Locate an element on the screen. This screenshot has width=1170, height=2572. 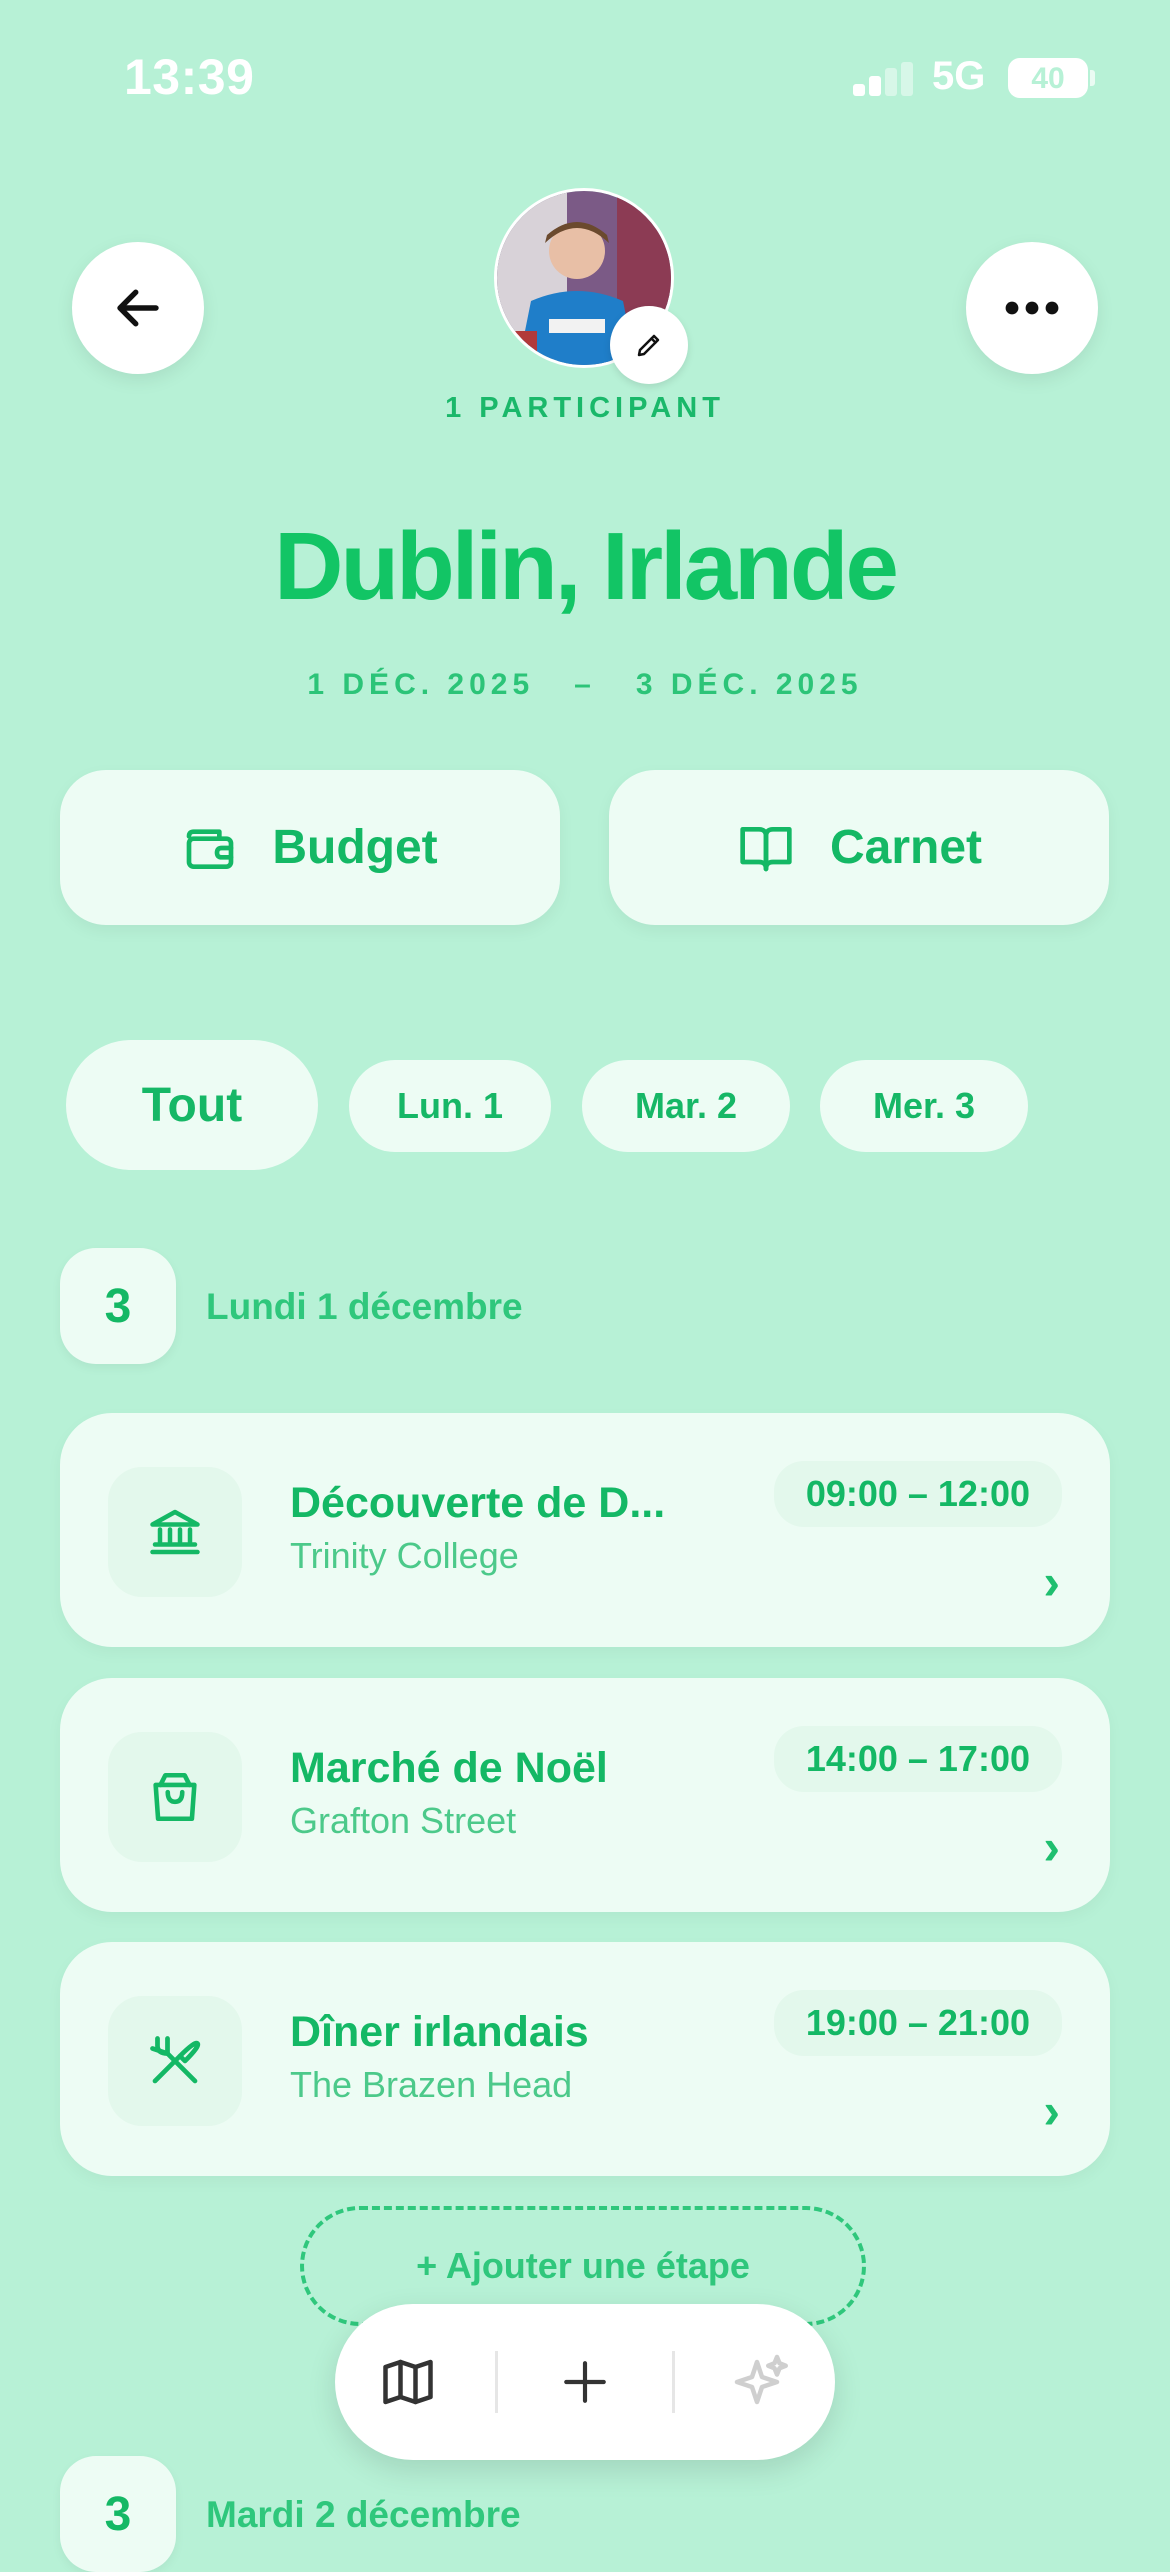
more-icon is located at coordinates (1032, 308).